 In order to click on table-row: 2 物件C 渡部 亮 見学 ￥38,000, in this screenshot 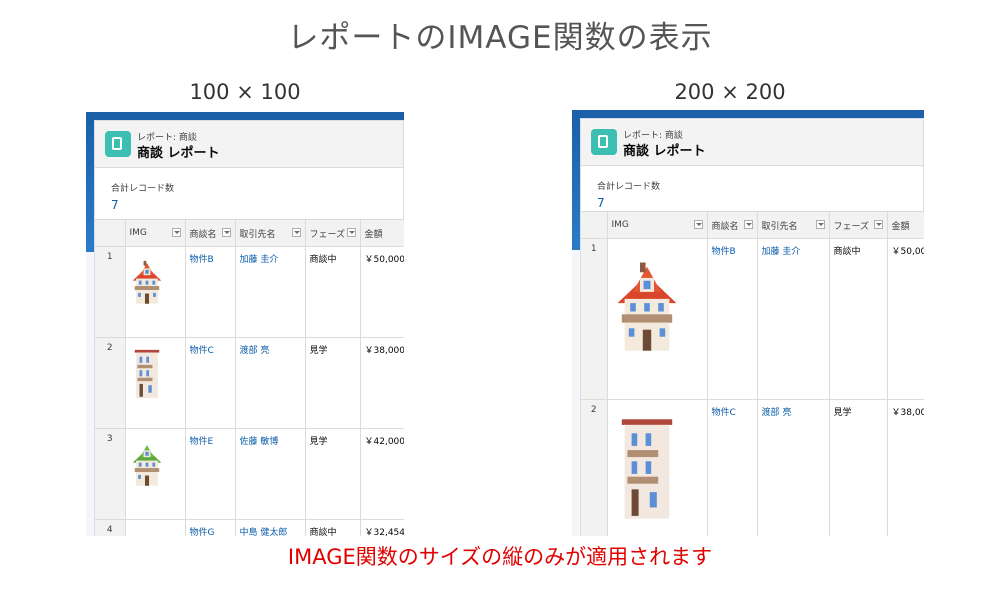, I will do `click(249, 383)`.